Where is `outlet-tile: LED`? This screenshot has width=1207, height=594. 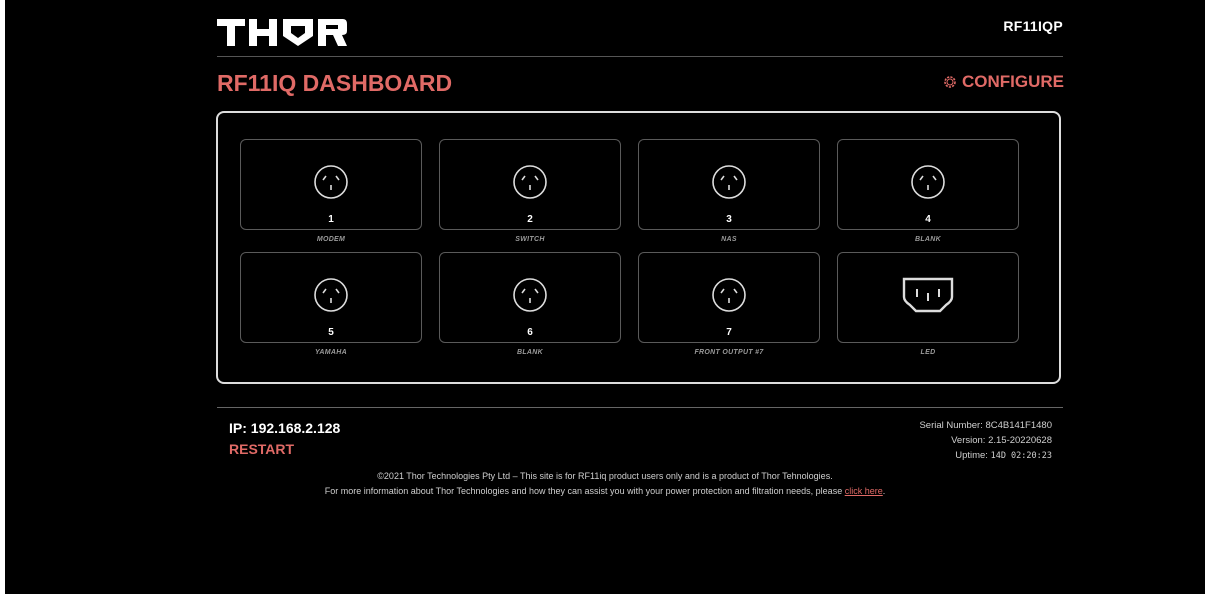
outlet-tile: LED is located at coordinates (928, 304).